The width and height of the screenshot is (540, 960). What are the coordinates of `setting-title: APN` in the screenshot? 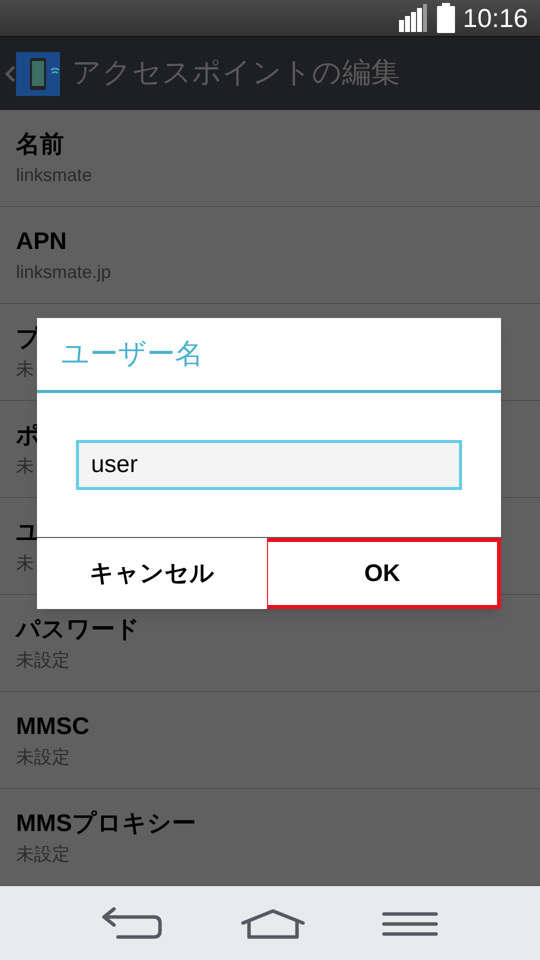 It's located at (41, 241).